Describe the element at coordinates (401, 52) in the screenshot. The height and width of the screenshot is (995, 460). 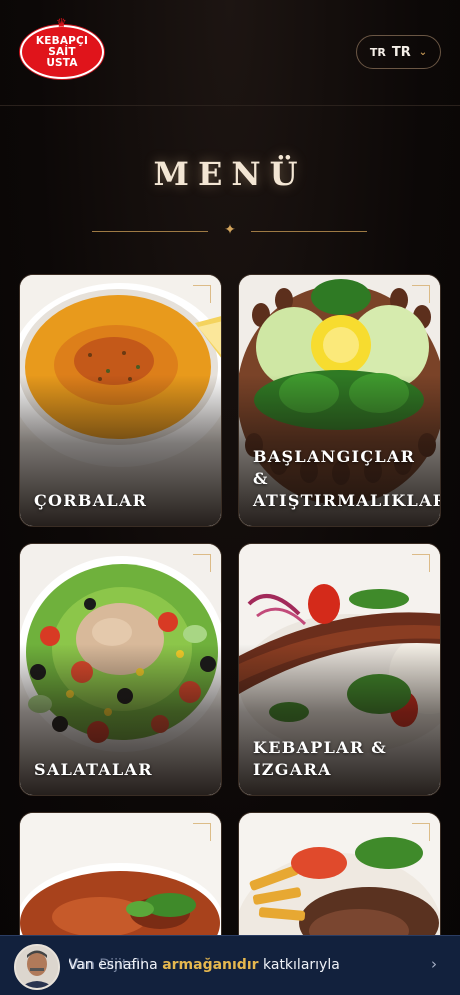
I see `language-label: TR` at that location.